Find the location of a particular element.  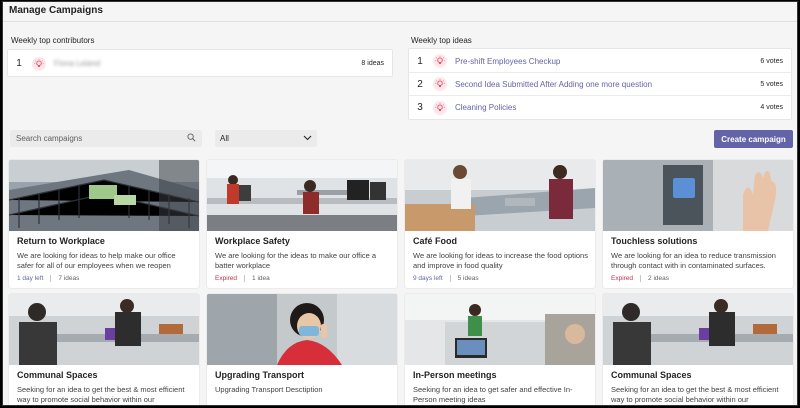

campaign-time-left: 9 days left is located at coordinates (428, 278).